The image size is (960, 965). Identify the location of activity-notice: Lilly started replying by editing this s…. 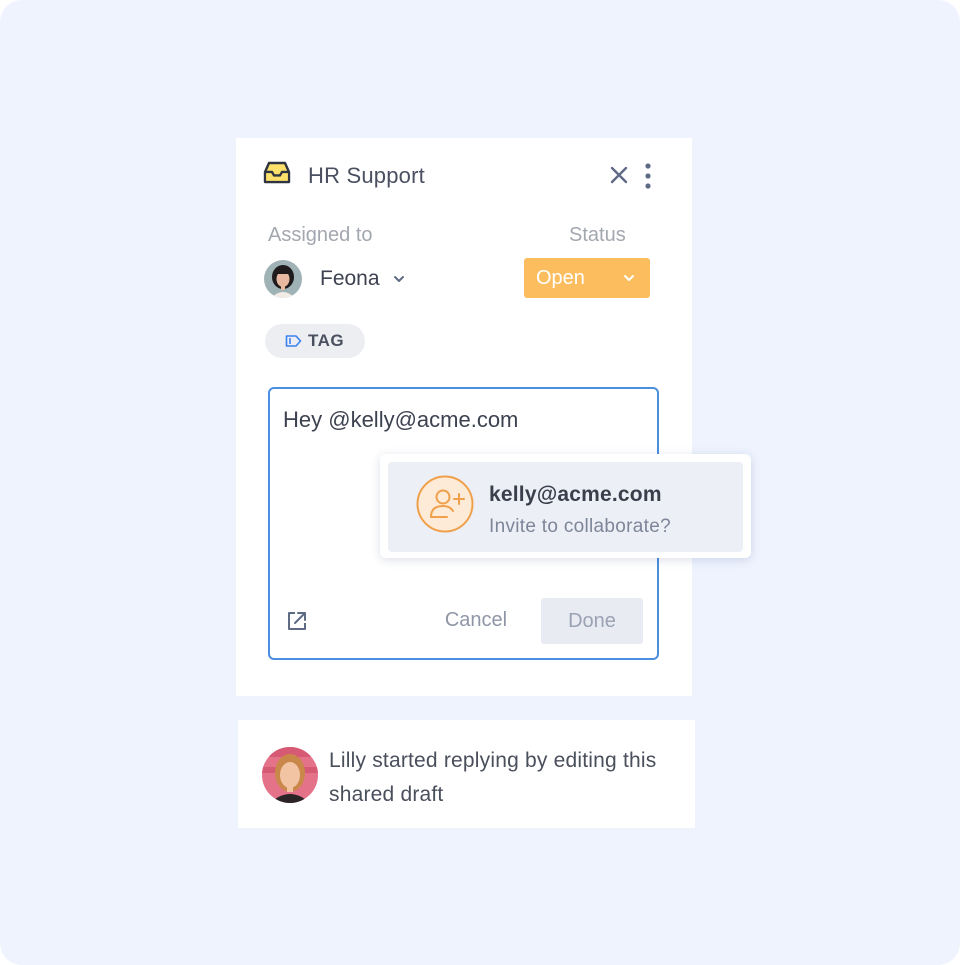
(466, 774).